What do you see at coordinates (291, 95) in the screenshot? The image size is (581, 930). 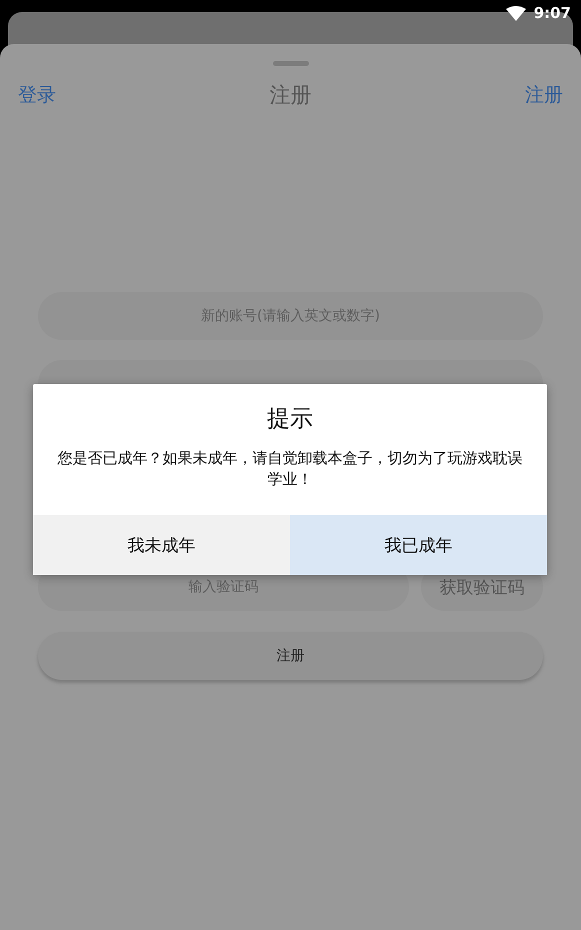 I see `page-title: 注册` at bounding box center [291, 95].